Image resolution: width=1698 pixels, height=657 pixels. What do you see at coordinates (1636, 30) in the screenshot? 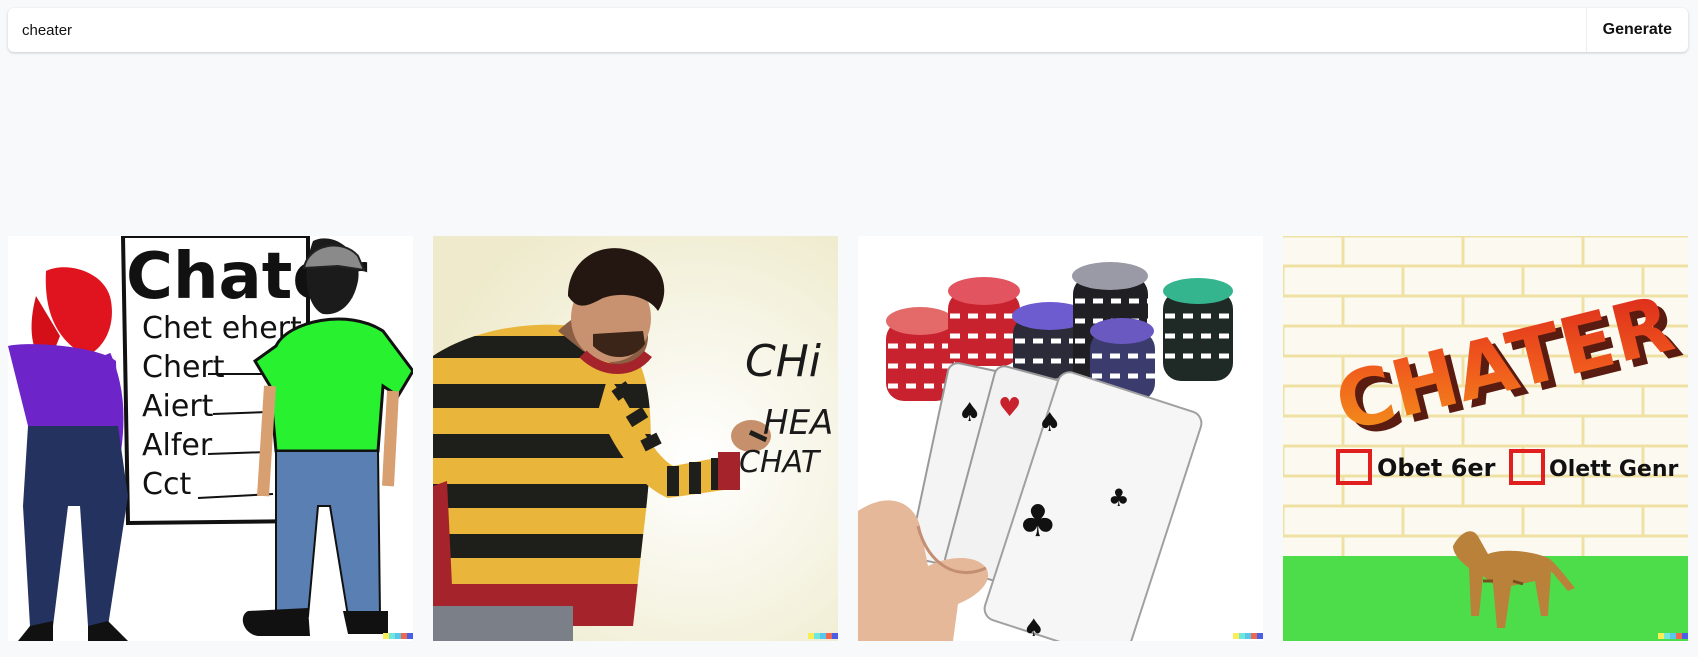
I see `generate-button: Generate` at bounding box center [1636, 30].